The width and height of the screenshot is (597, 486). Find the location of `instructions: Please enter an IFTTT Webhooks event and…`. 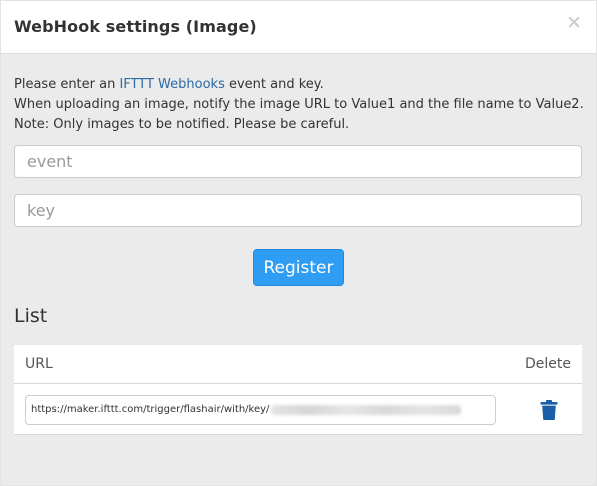

instructions: Please enter an IFTTT Webhooks event and… is located at coordinates (299, 105).